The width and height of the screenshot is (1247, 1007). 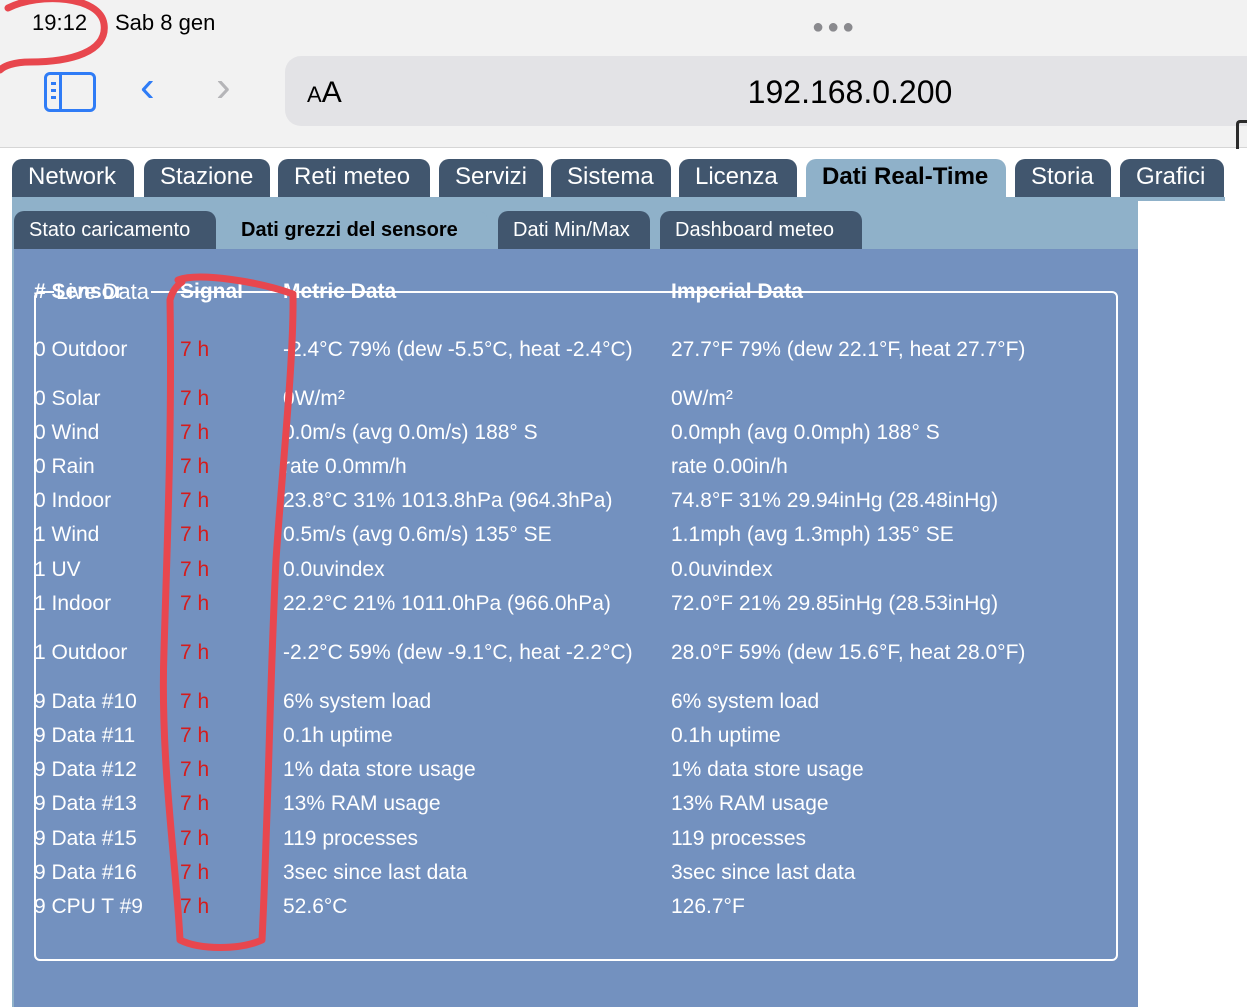 What do you see at coordinates (729, 466) in the screenshot?
I see `cell-imperial: rate 0.00in/h` at bounding box center [729, 466].